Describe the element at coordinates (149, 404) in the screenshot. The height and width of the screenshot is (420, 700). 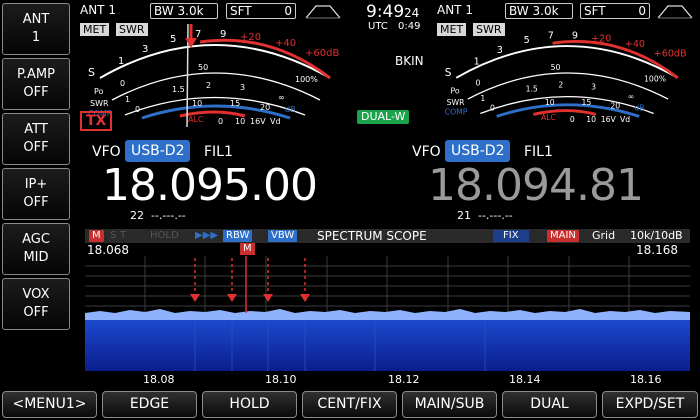
I see `edge-button: EDGE` at that location.